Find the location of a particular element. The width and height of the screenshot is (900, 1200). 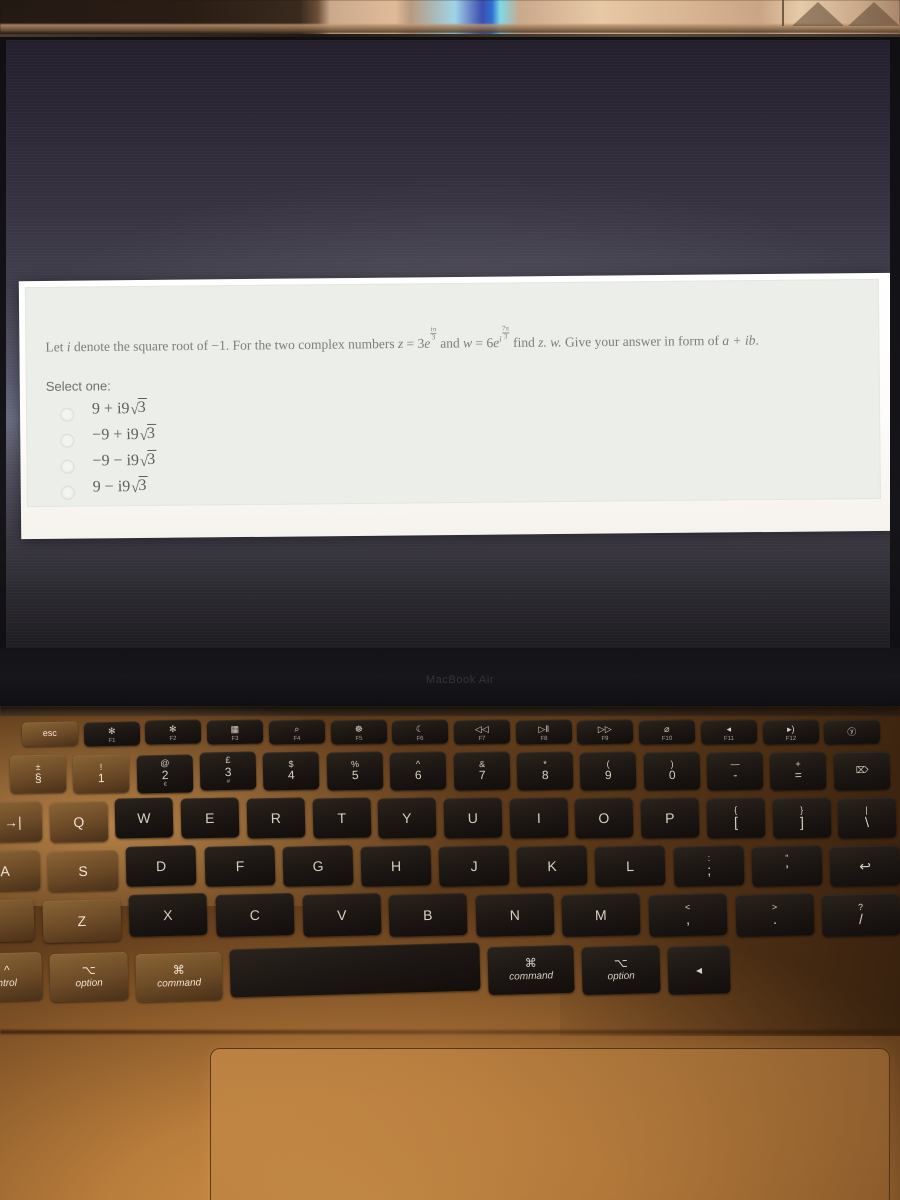

key-fn-f7: ◁◁ F7 is located at coordinates (481, 732).